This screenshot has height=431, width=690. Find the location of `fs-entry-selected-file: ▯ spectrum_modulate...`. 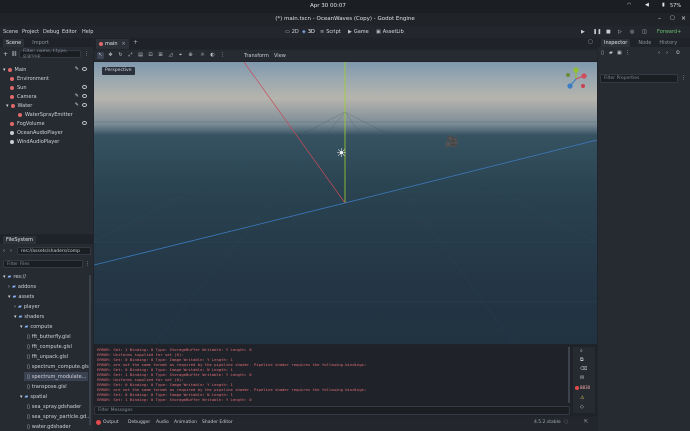

fs-entry-selected-file: ▯ spectrum_modulate... is located at coordinates (56, 376).